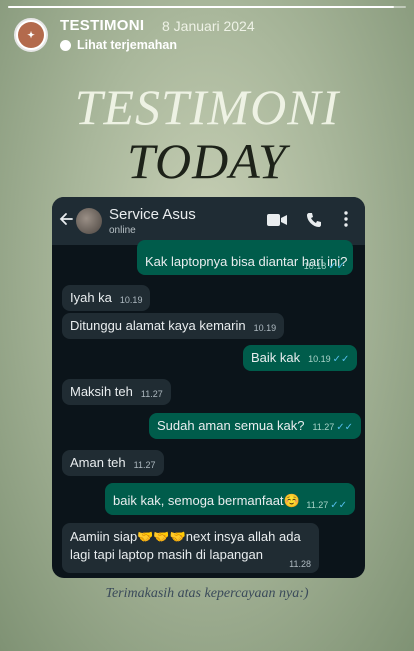 The image size is (414, 651). I want to click on message-bubble-incoming: Maksih teh 11.27, so click(116, 392).